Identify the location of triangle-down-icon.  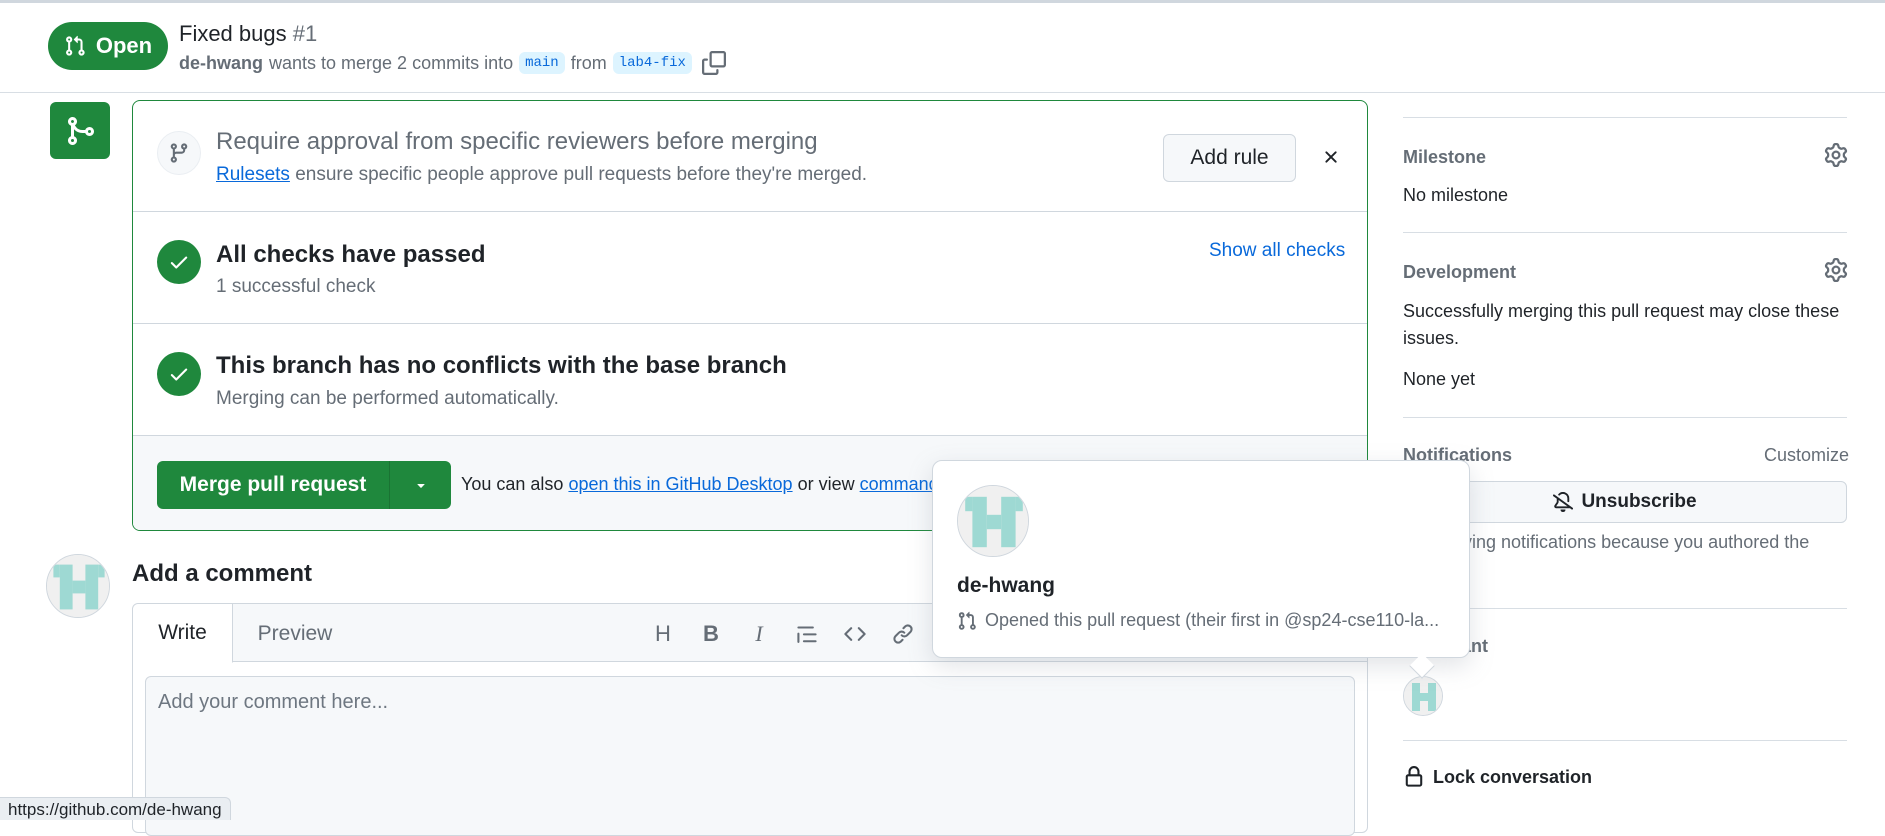
(421, 485).